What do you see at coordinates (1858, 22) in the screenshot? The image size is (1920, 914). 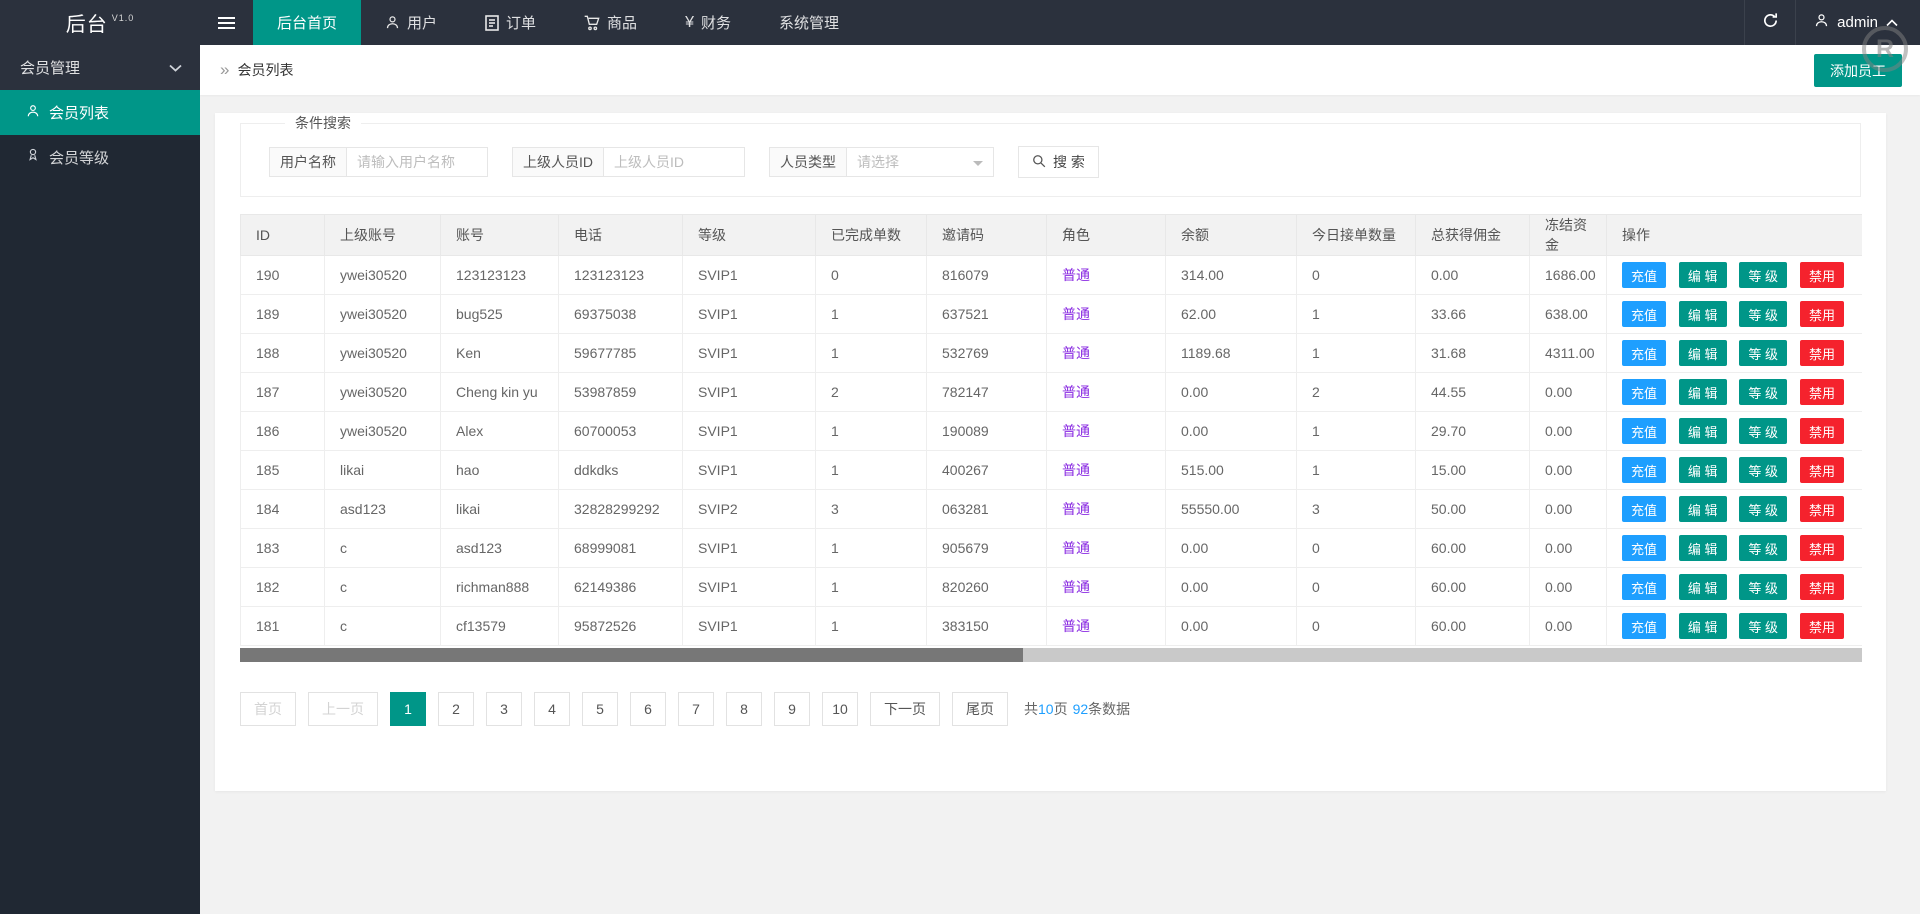 I see `user-menu: admin` at bounding box center [1858, 22].